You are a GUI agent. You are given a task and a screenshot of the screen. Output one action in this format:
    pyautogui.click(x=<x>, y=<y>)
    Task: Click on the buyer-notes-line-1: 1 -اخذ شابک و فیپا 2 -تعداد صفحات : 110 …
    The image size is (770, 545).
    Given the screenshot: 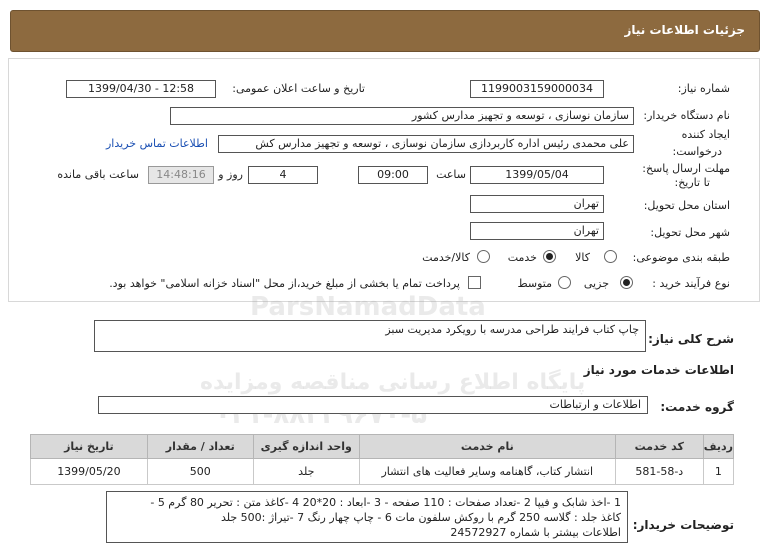 What is the action you would take?
    pyautogui.click(x=385, y=502)
    